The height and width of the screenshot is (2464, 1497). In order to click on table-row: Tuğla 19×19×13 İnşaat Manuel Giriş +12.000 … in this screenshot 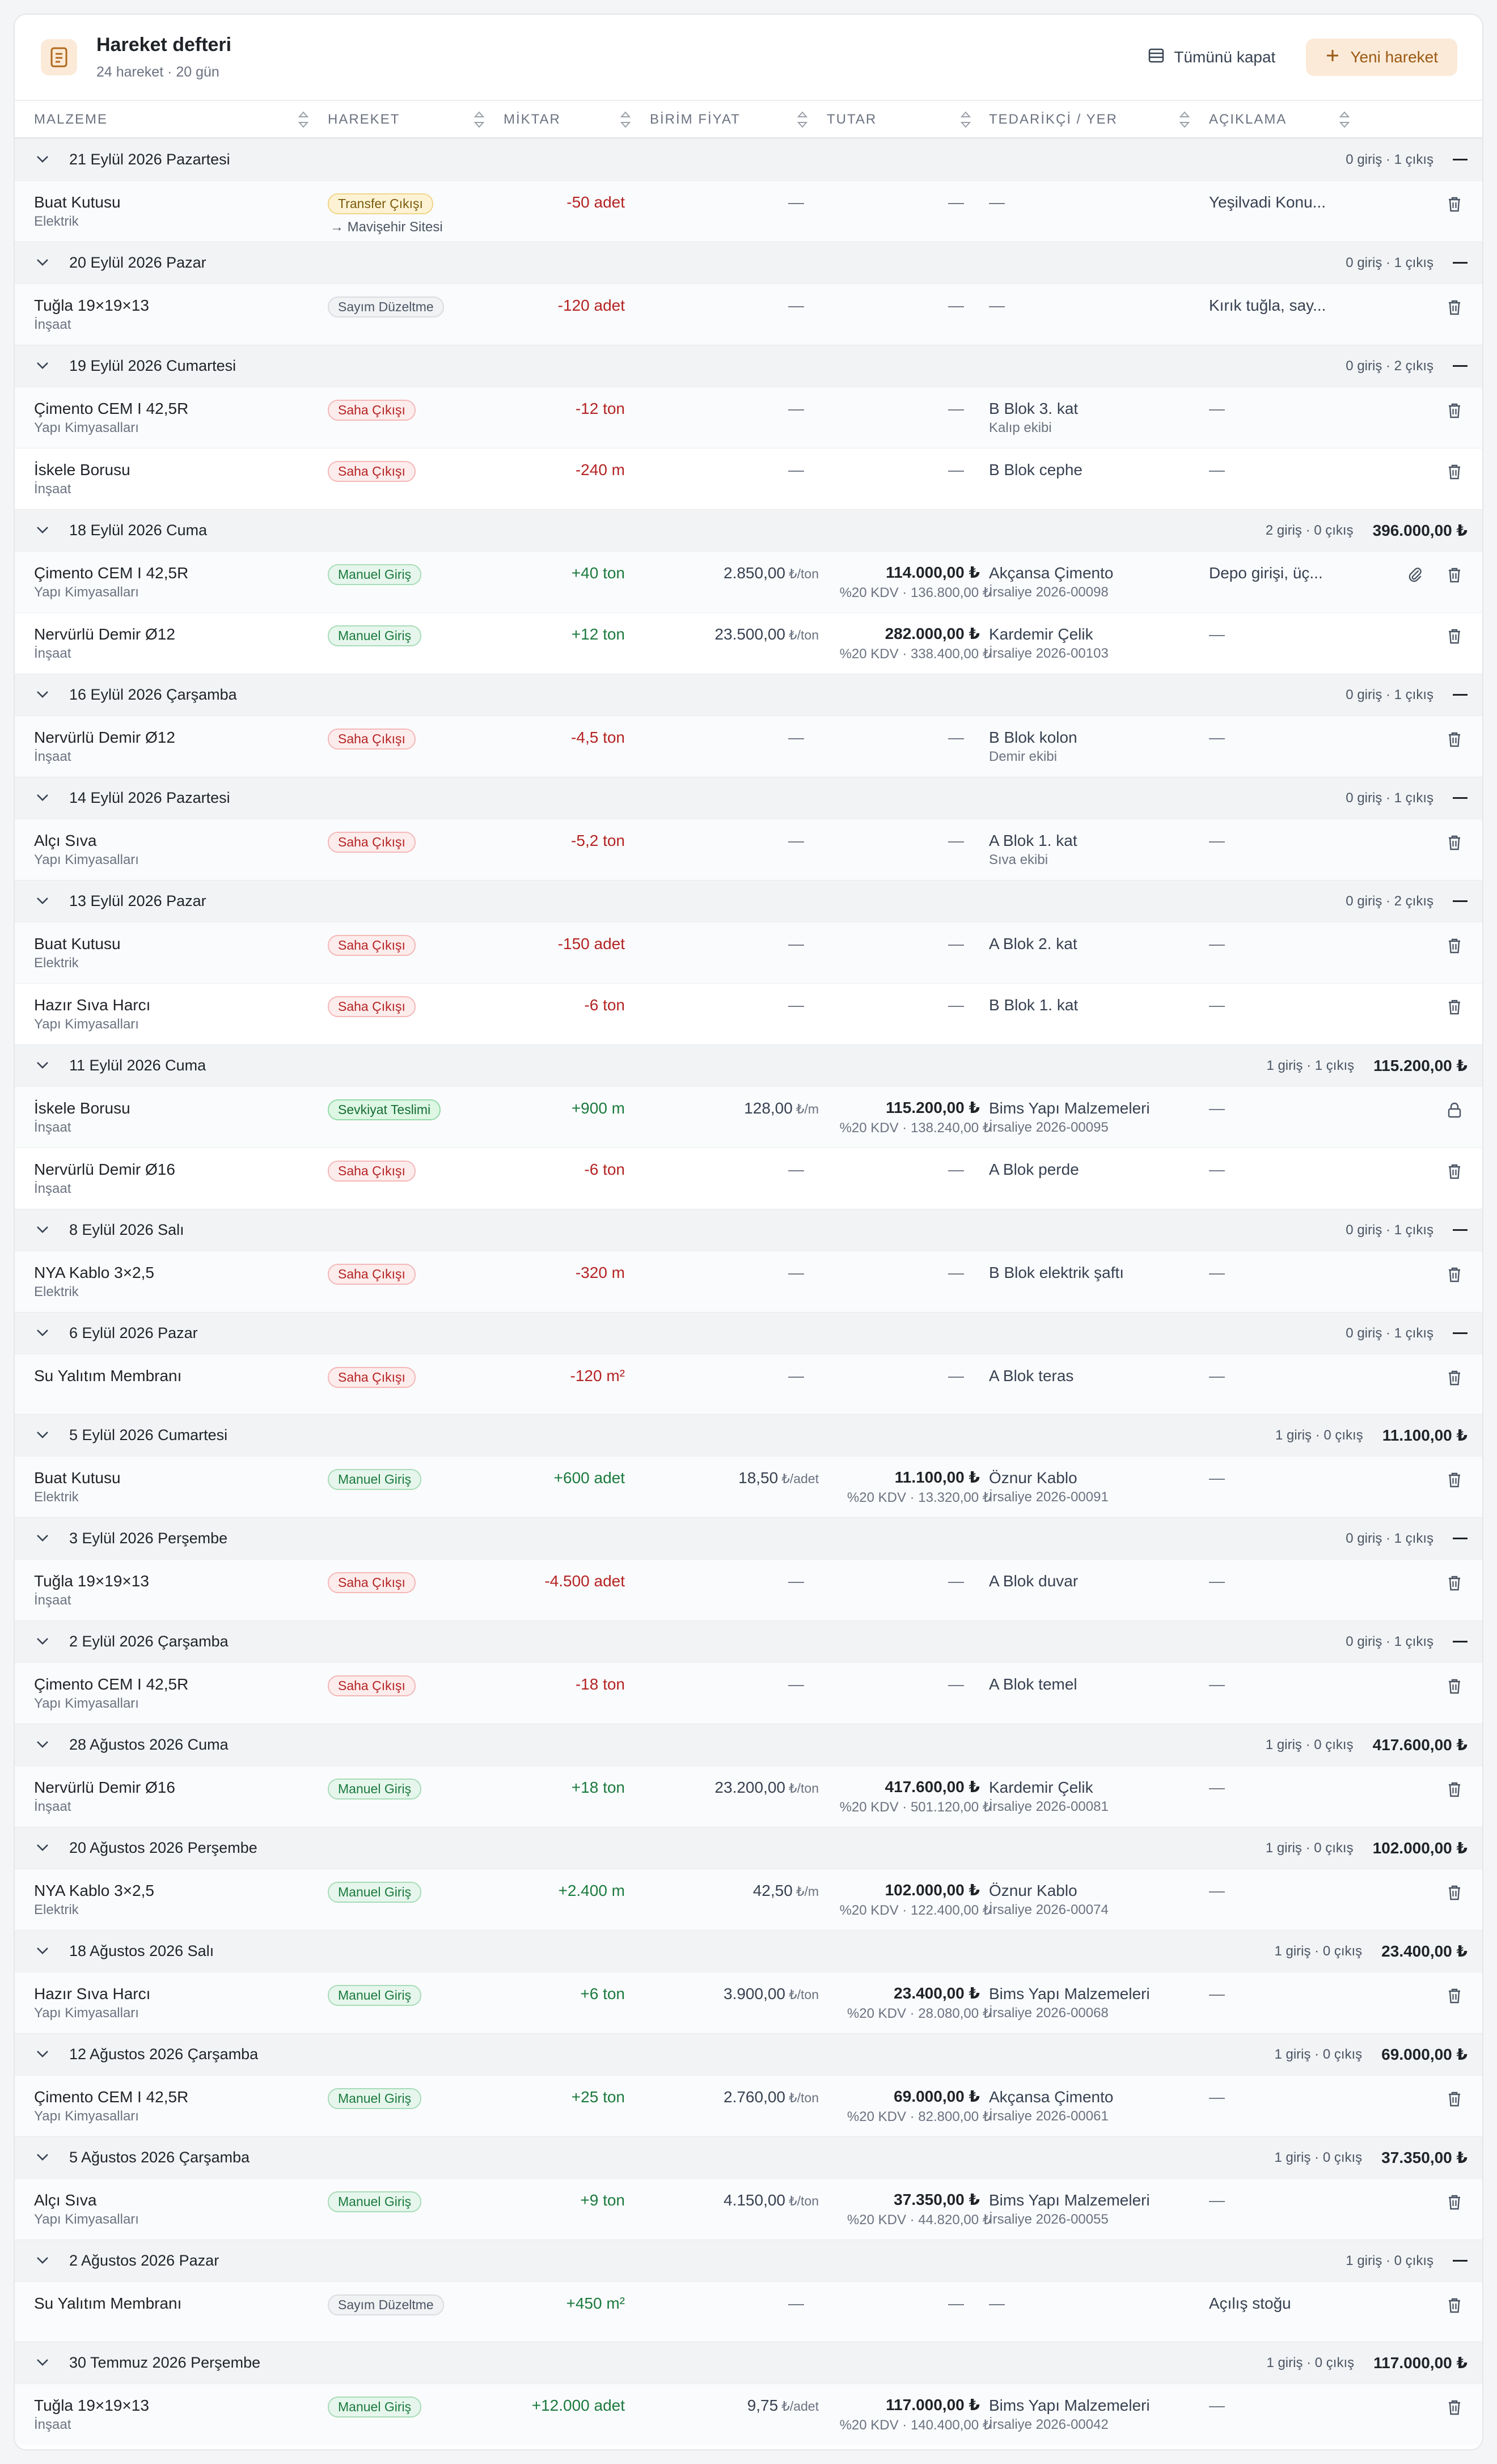, I will do `click(748, 2414)`.